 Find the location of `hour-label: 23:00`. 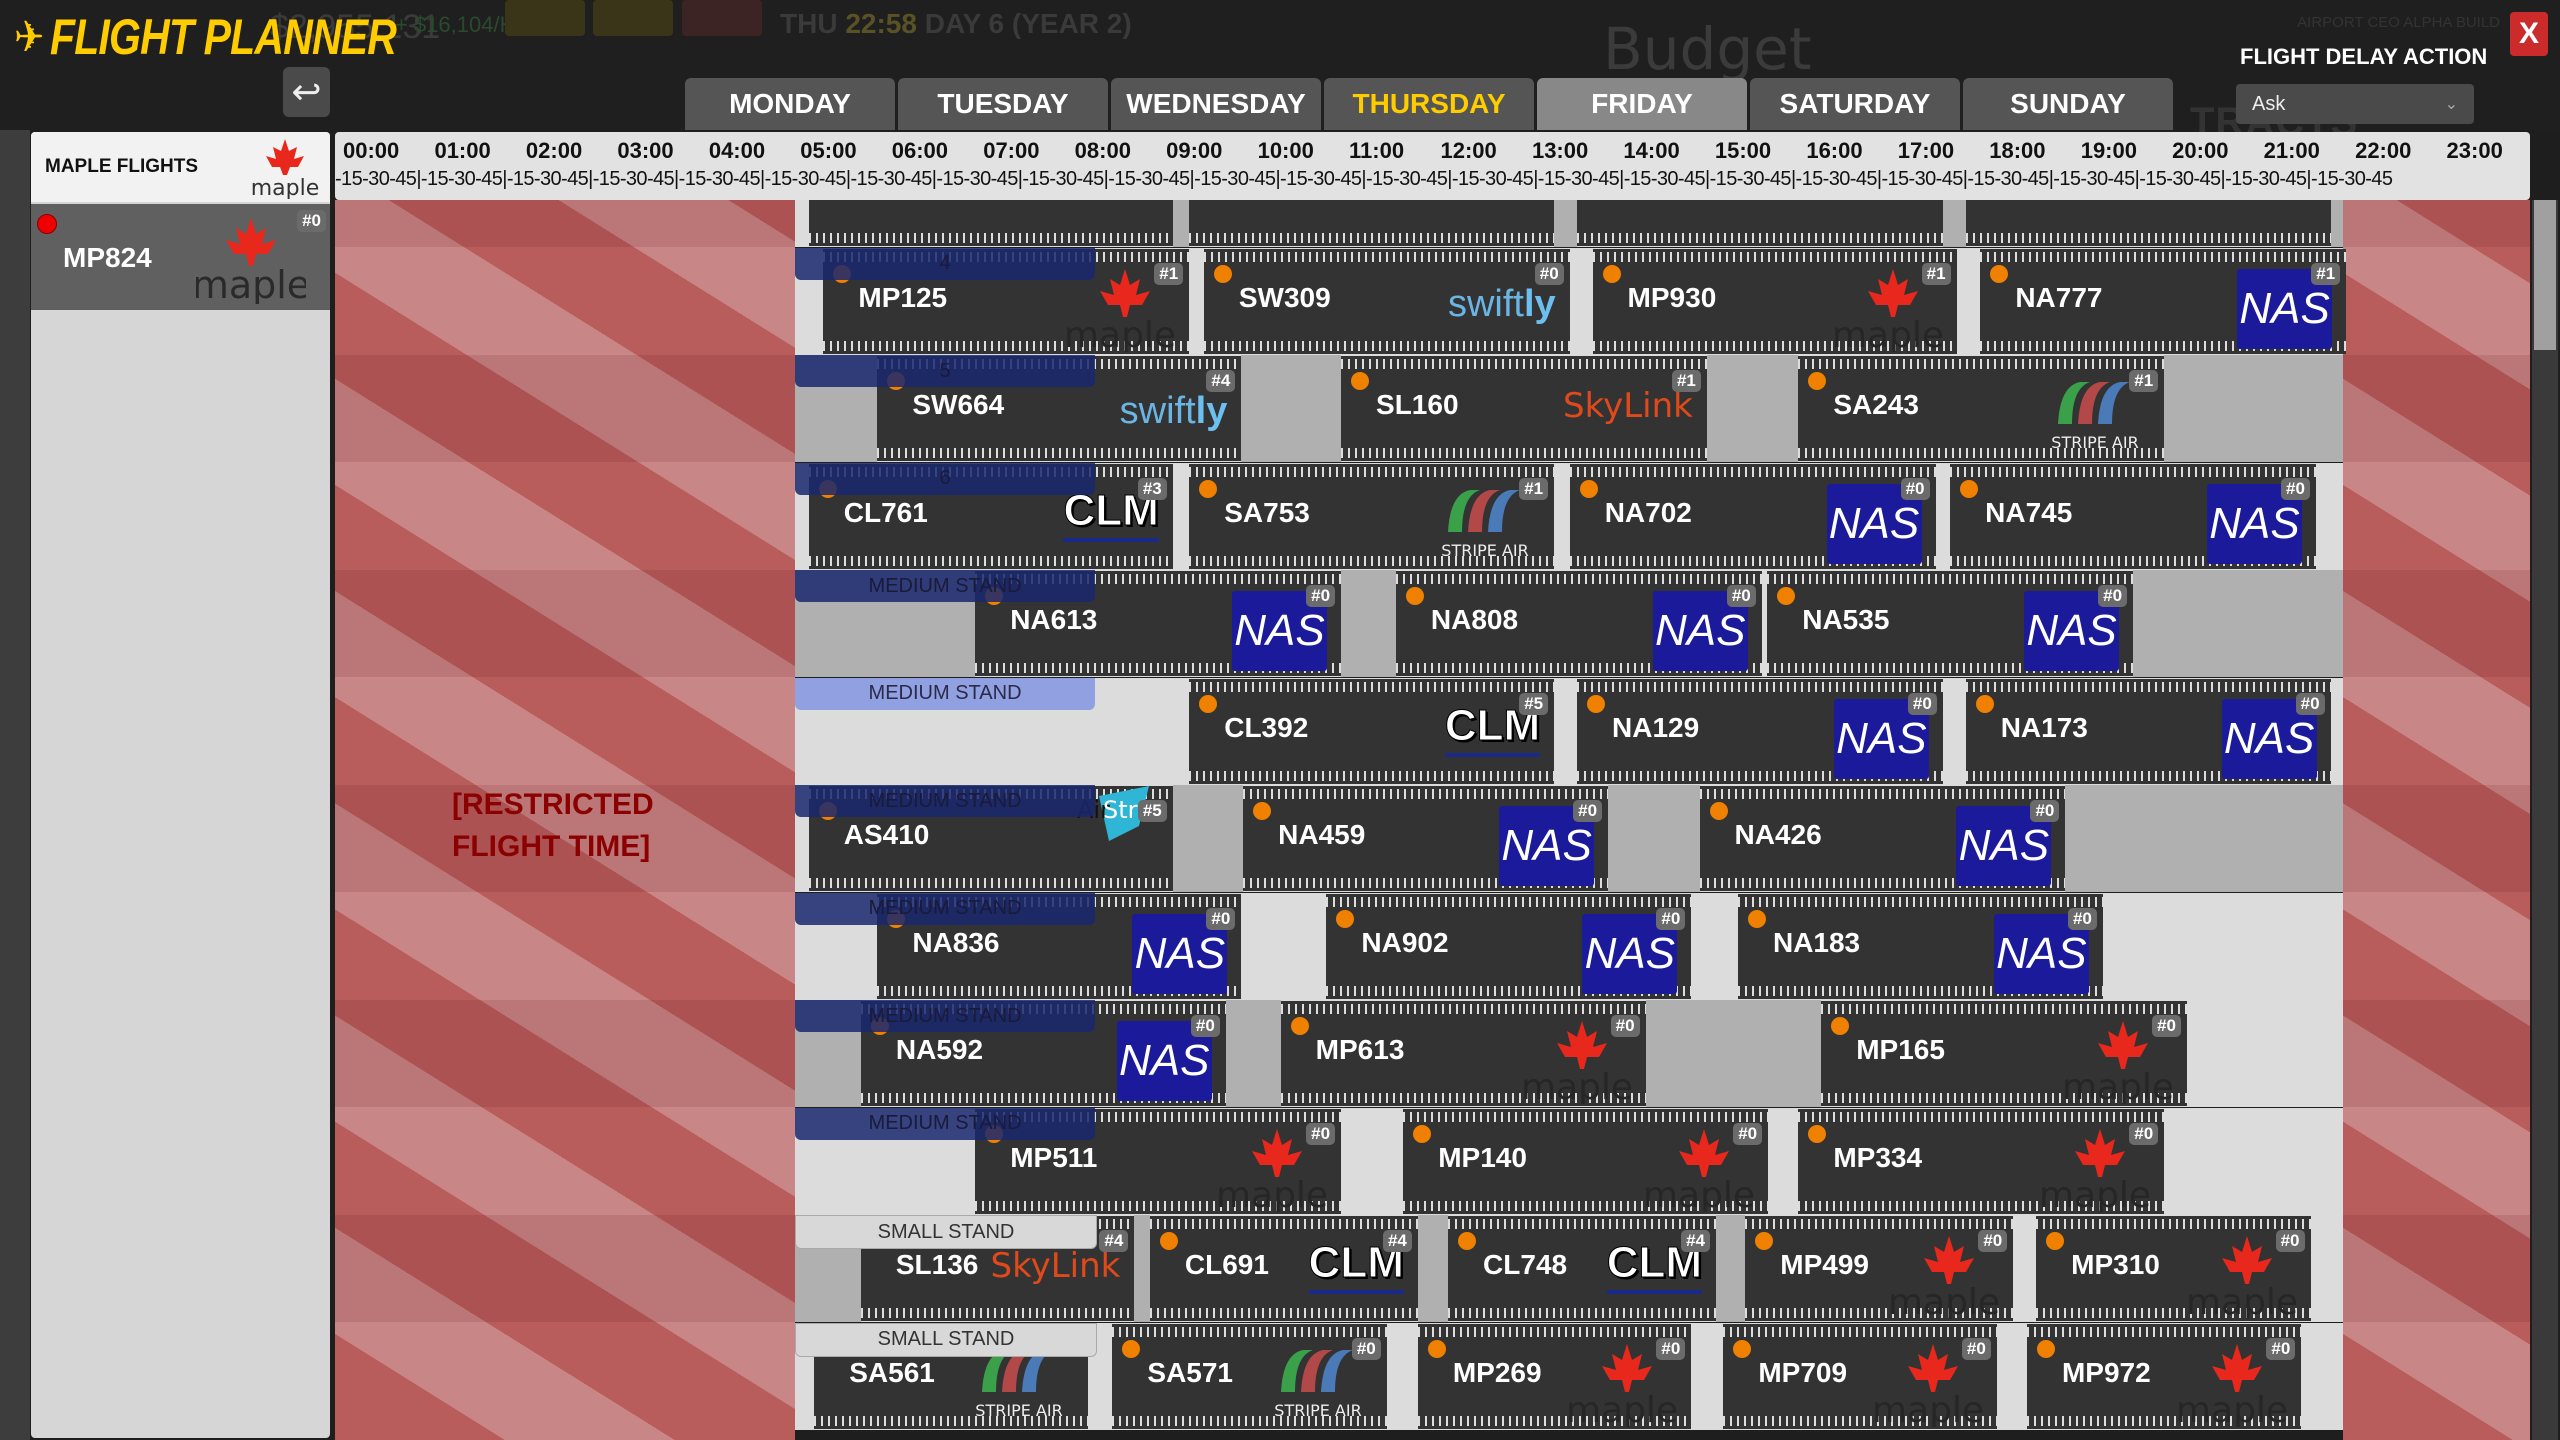

hour-label: 23:00 is located at coordinates (2474, 150).